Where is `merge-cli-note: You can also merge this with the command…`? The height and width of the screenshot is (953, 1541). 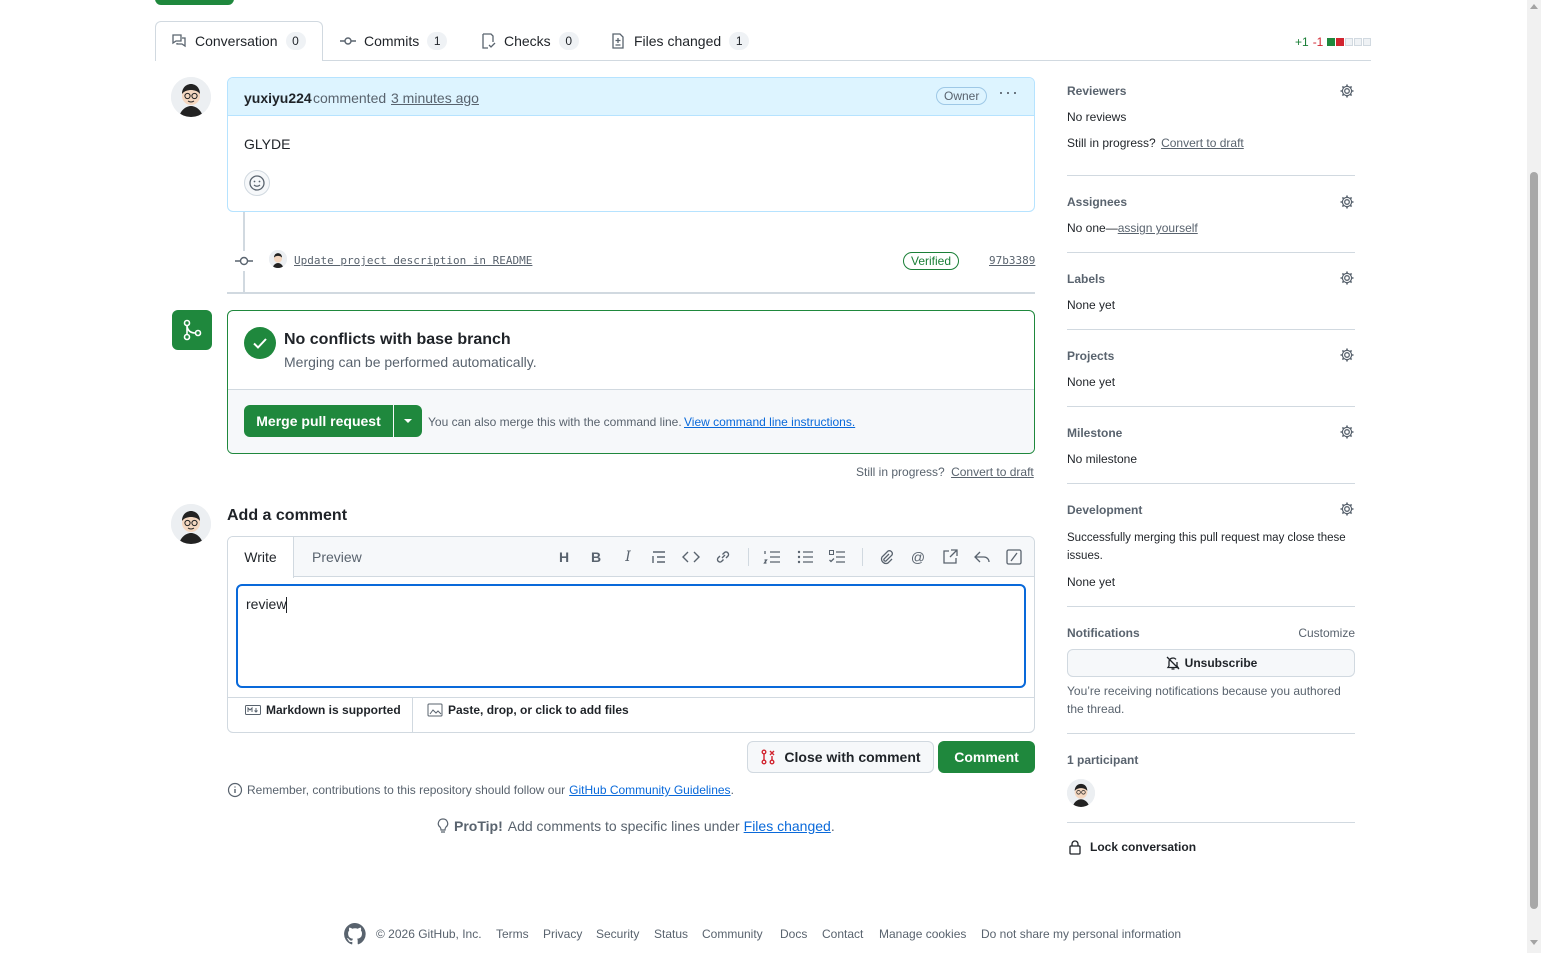 merge-cli-note: You can also merge this with the command… is located at coordinates (555, 422).